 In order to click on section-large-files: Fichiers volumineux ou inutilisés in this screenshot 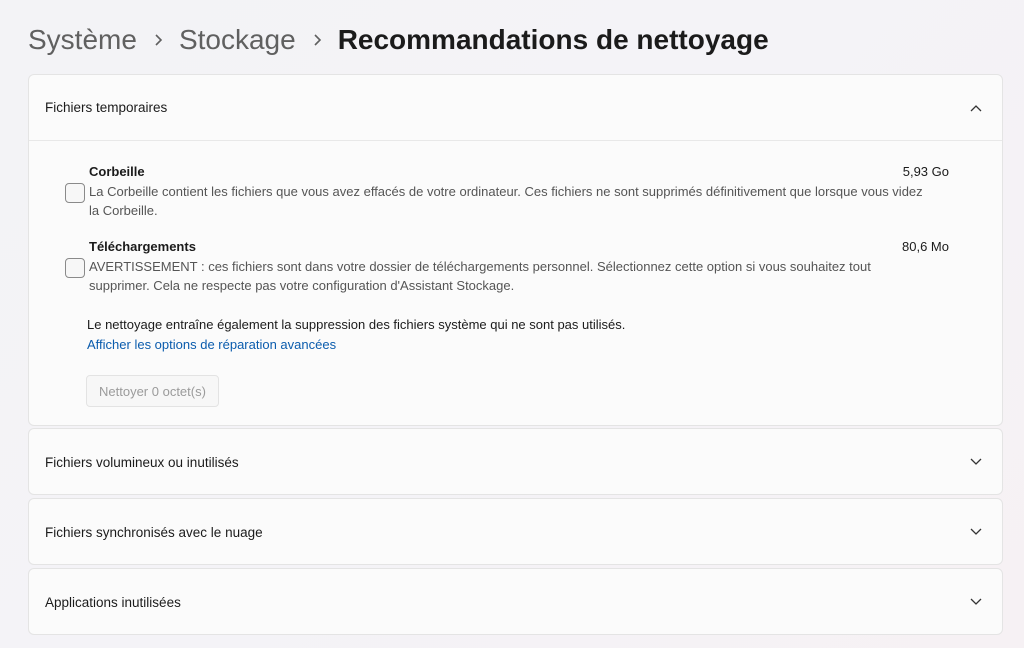, I will do `click(515, 461)`.